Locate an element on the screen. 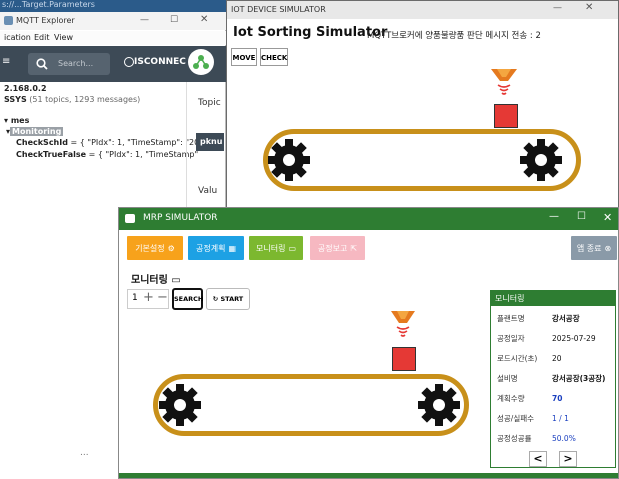 Image resolution: width=619 pixels, height=479 pixels. topic-badge: pknu is located at coordinates (210, 142).